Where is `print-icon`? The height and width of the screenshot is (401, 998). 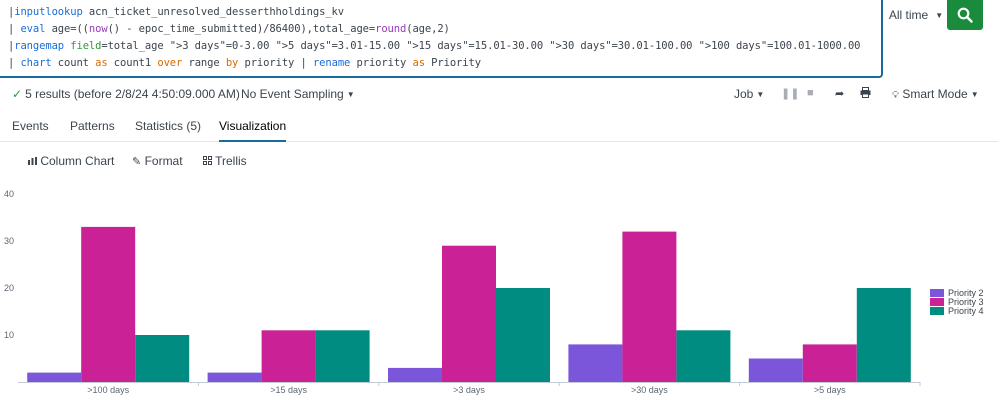
print-icon is located at coordinates (865, 94).